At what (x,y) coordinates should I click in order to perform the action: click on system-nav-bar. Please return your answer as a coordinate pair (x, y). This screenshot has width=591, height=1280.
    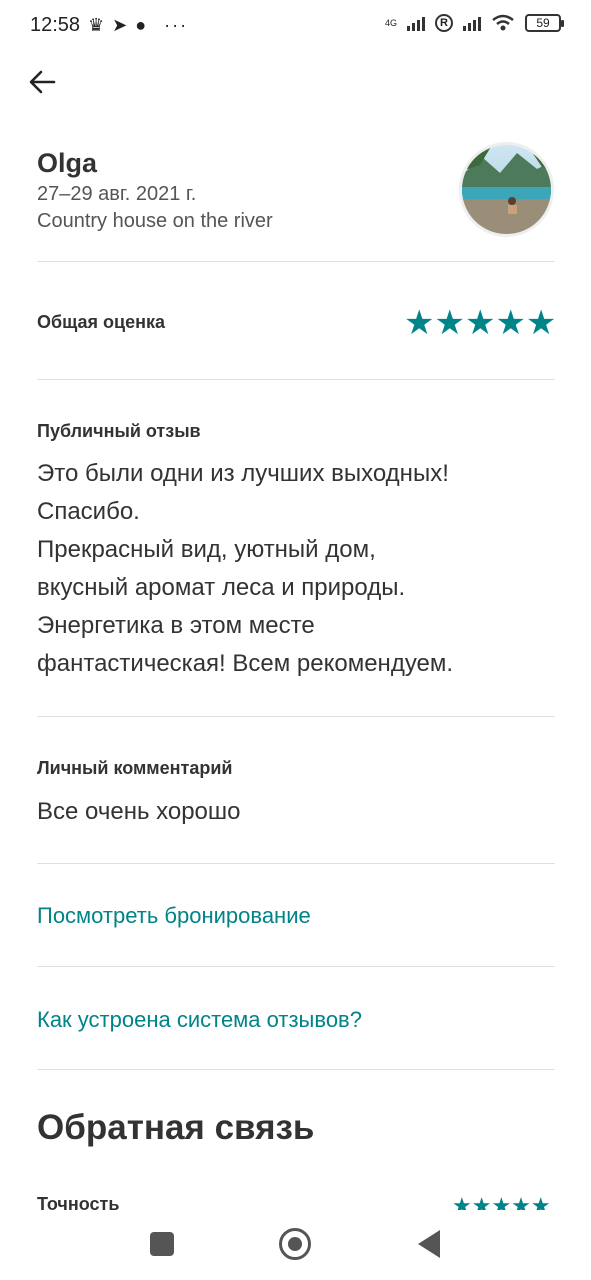
    Looking at the image, I should click on (295, 1245).